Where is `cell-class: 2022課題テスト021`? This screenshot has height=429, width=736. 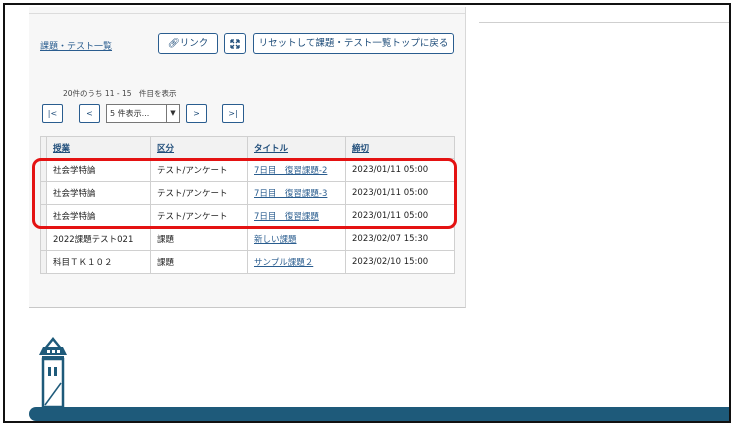 cell-class: 2022課題テスト021 is located at coordinates (98, 239).